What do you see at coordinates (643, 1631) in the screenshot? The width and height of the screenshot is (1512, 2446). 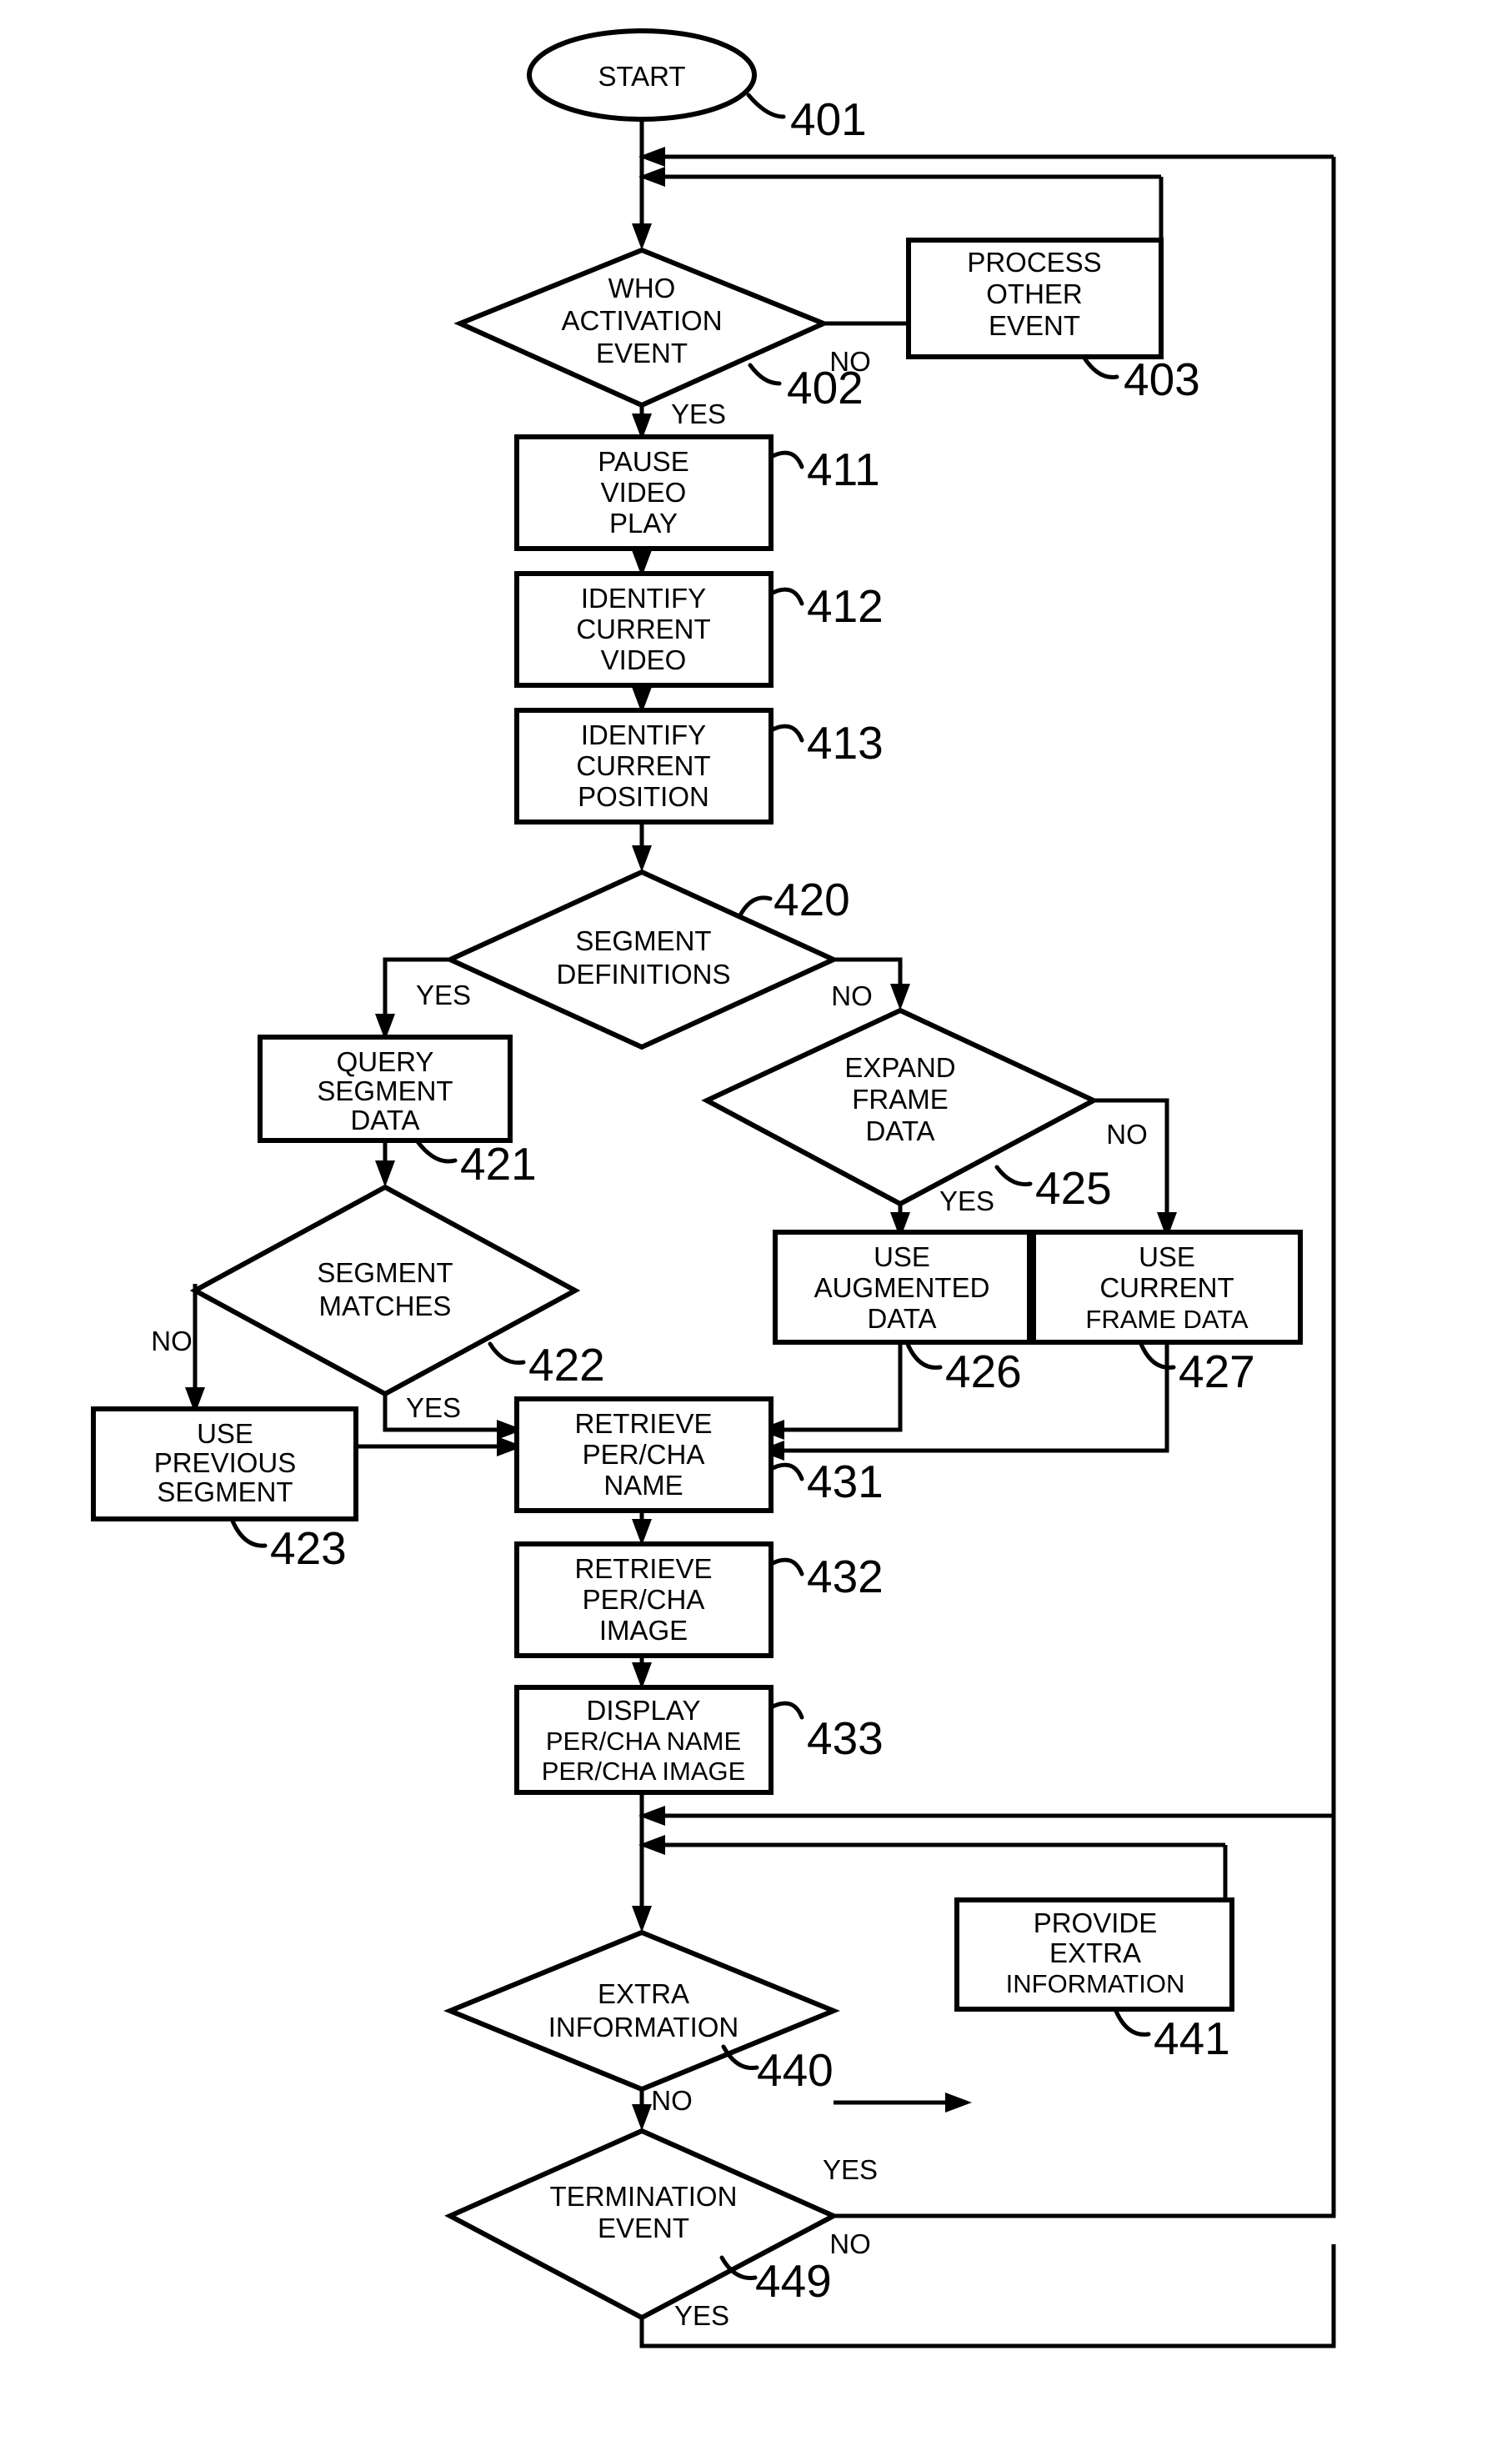 I see `node-432-line3: IMAGE` at bounding box center [643, 1631].